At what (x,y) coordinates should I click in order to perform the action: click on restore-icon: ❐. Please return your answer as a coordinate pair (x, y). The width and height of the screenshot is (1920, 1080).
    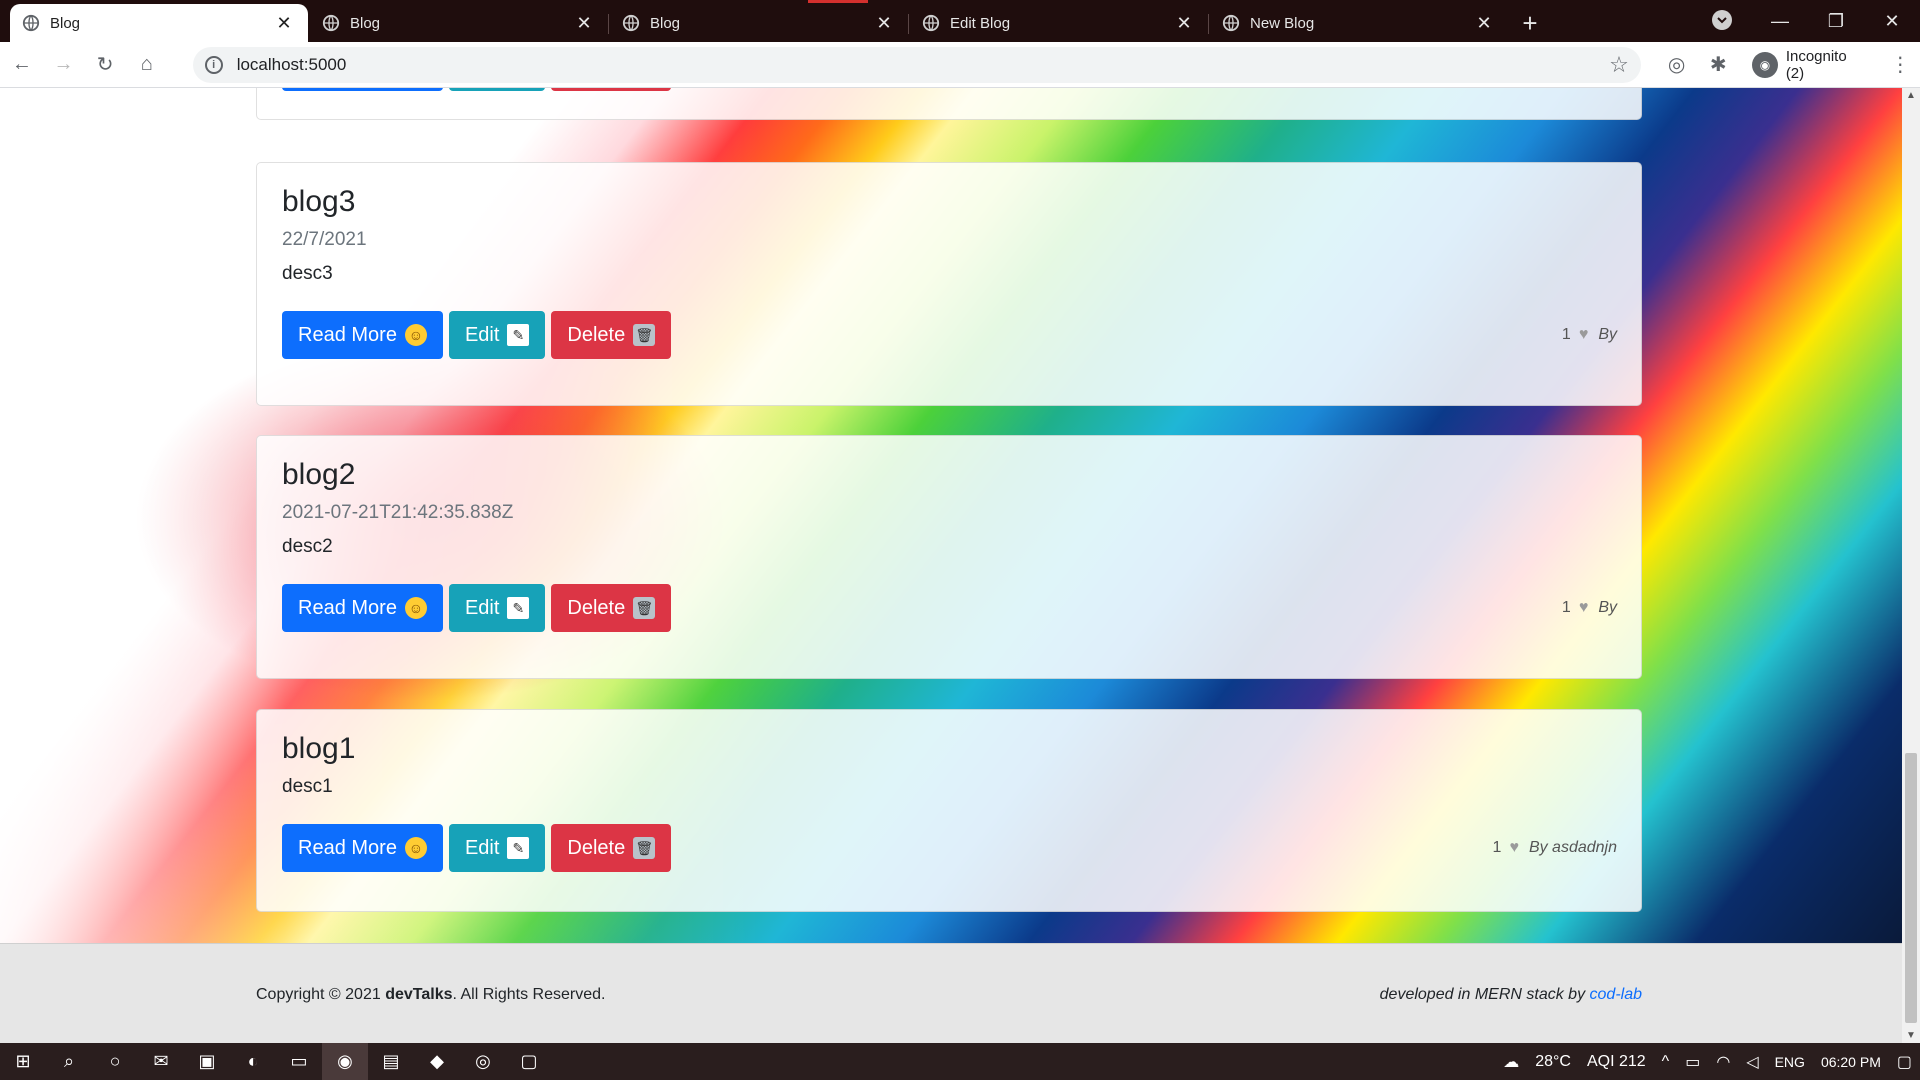
    Looking at the image, I should click on (1836, 21).